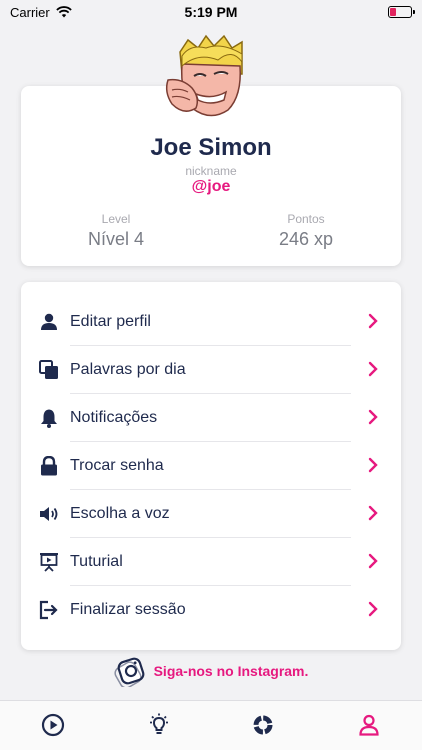 The width and height of the screenshot is (422, 750). I want to click on menu-item-edit-profile: Editar perfil, so click(211, 322).